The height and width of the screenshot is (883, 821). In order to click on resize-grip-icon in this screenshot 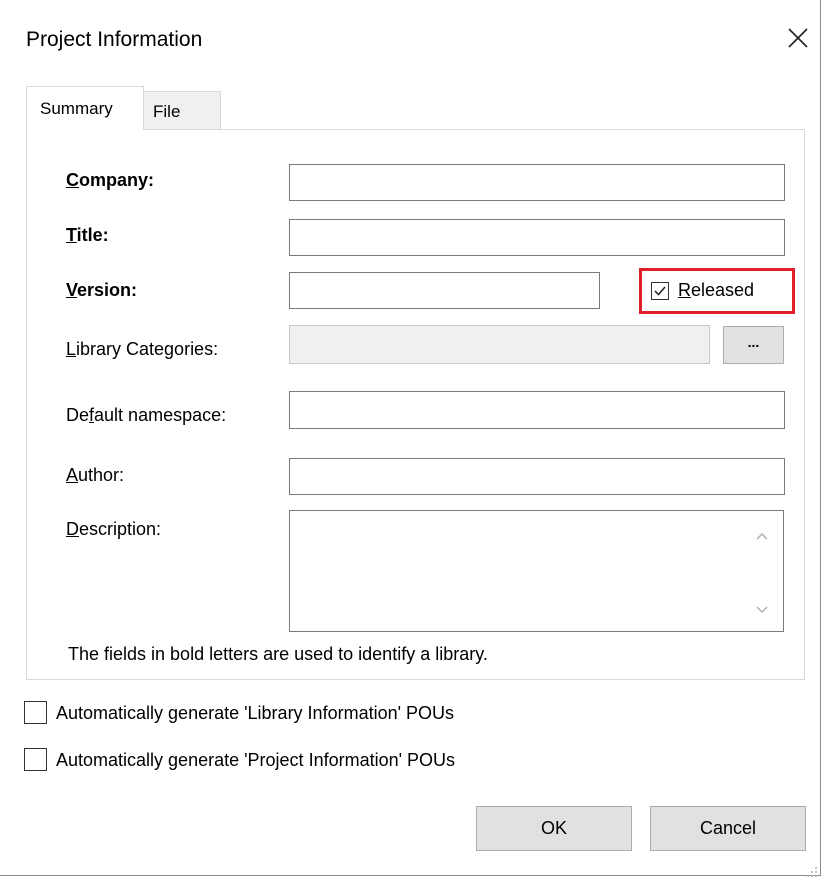, I will do `click(812, 872)`.